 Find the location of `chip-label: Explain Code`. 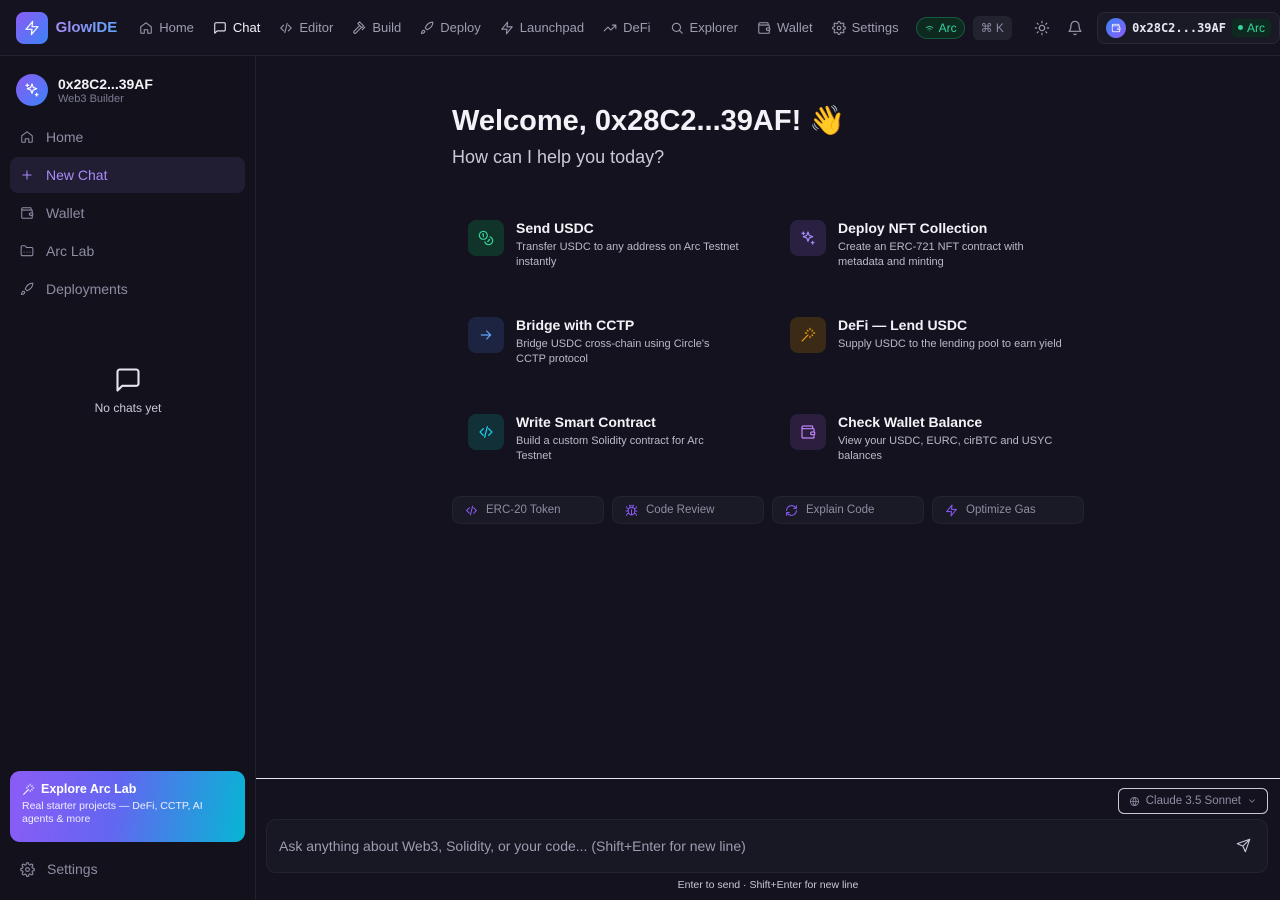

chip-label: Explain Code is located at coordinates (840, 510).